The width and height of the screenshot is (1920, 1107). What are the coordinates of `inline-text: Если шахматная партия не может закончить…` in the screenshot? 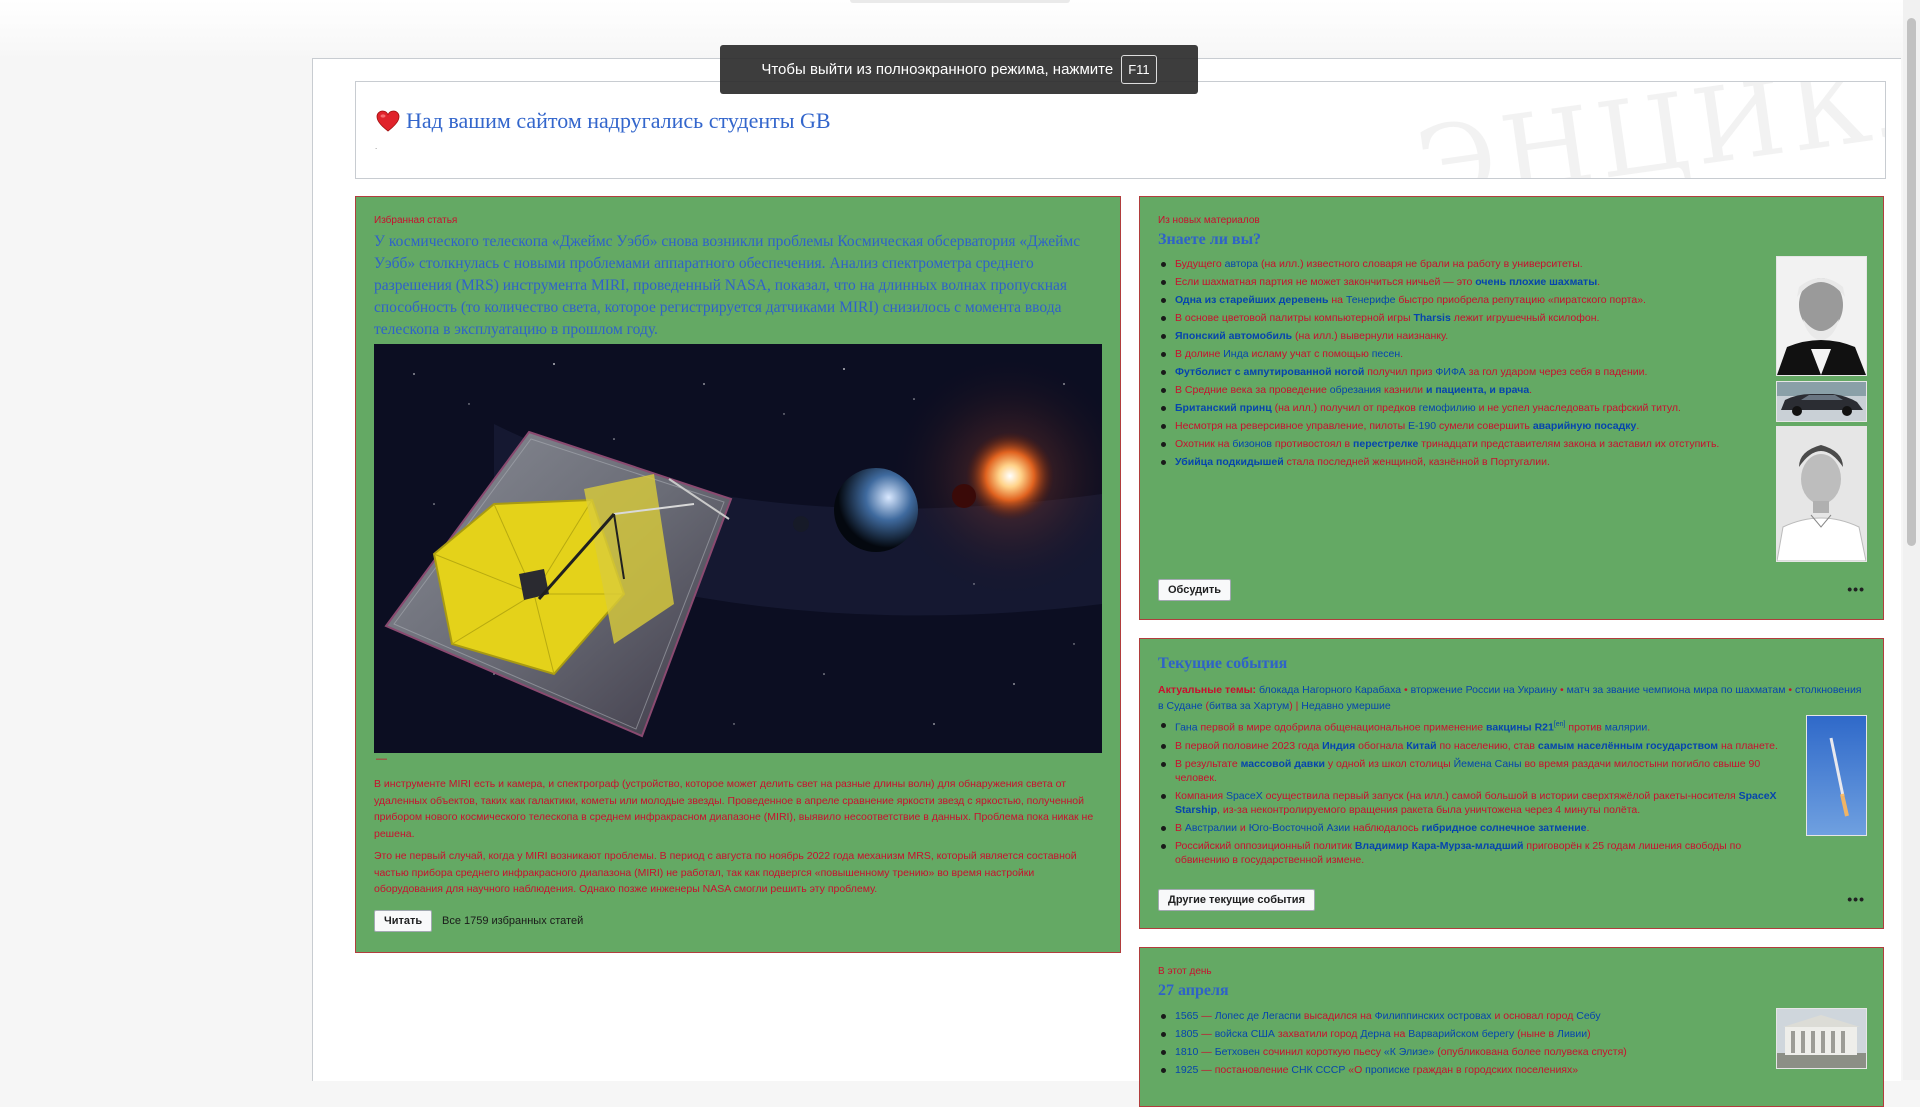 It's located at (1325, 282).